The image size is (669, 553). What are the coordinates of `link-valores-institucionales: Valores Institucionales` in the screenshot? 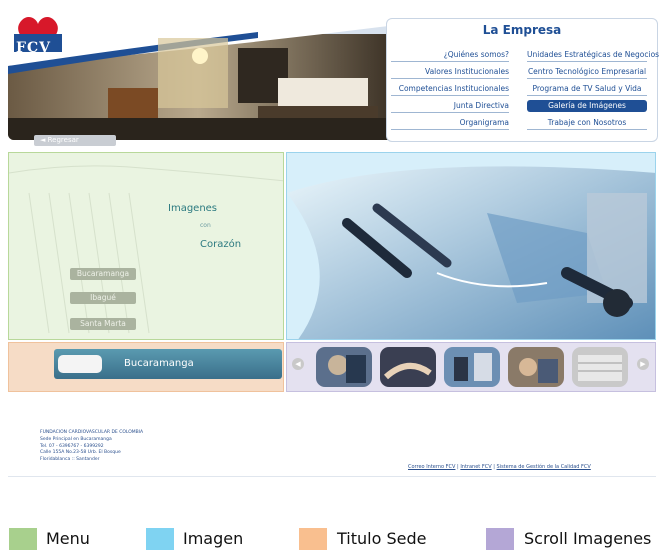 It's located at (450, 72).